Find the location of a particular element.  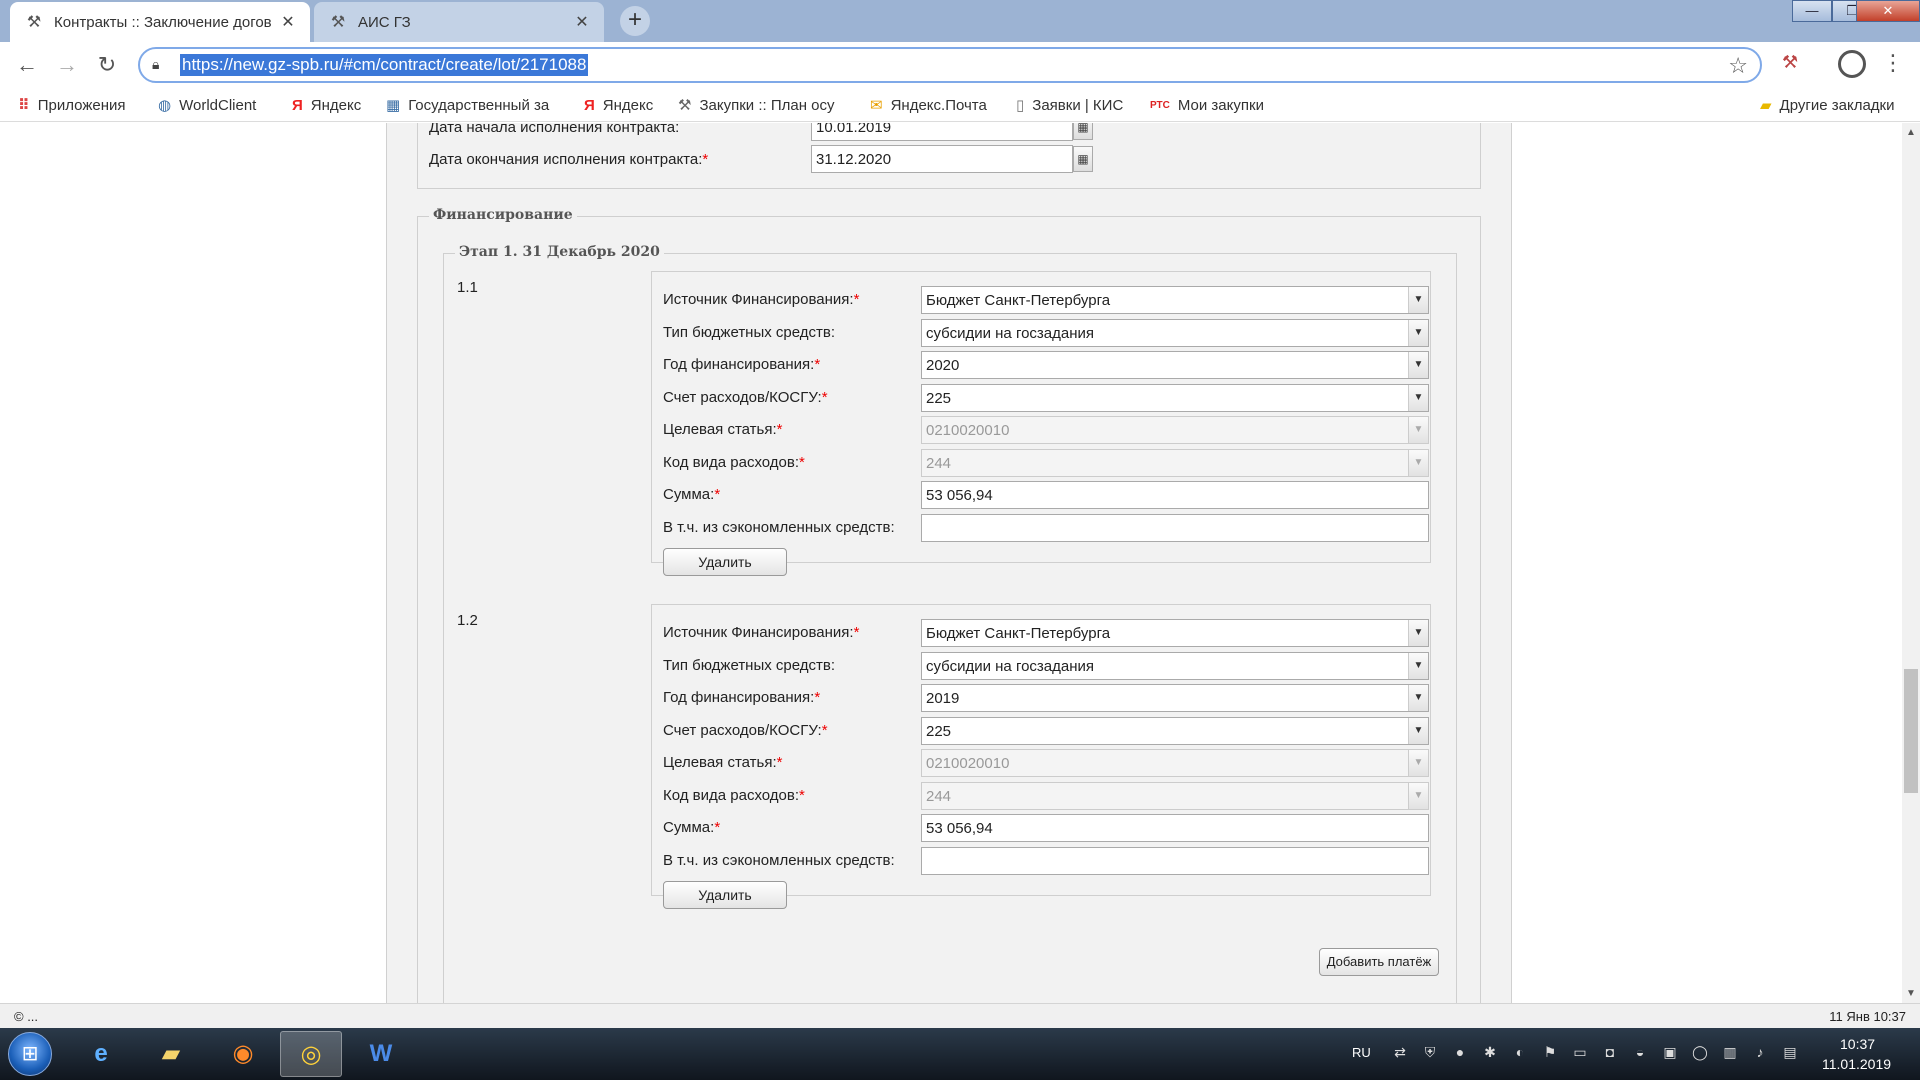

windows-start-icon: ⊞ is located at coordinates (30, 1054).